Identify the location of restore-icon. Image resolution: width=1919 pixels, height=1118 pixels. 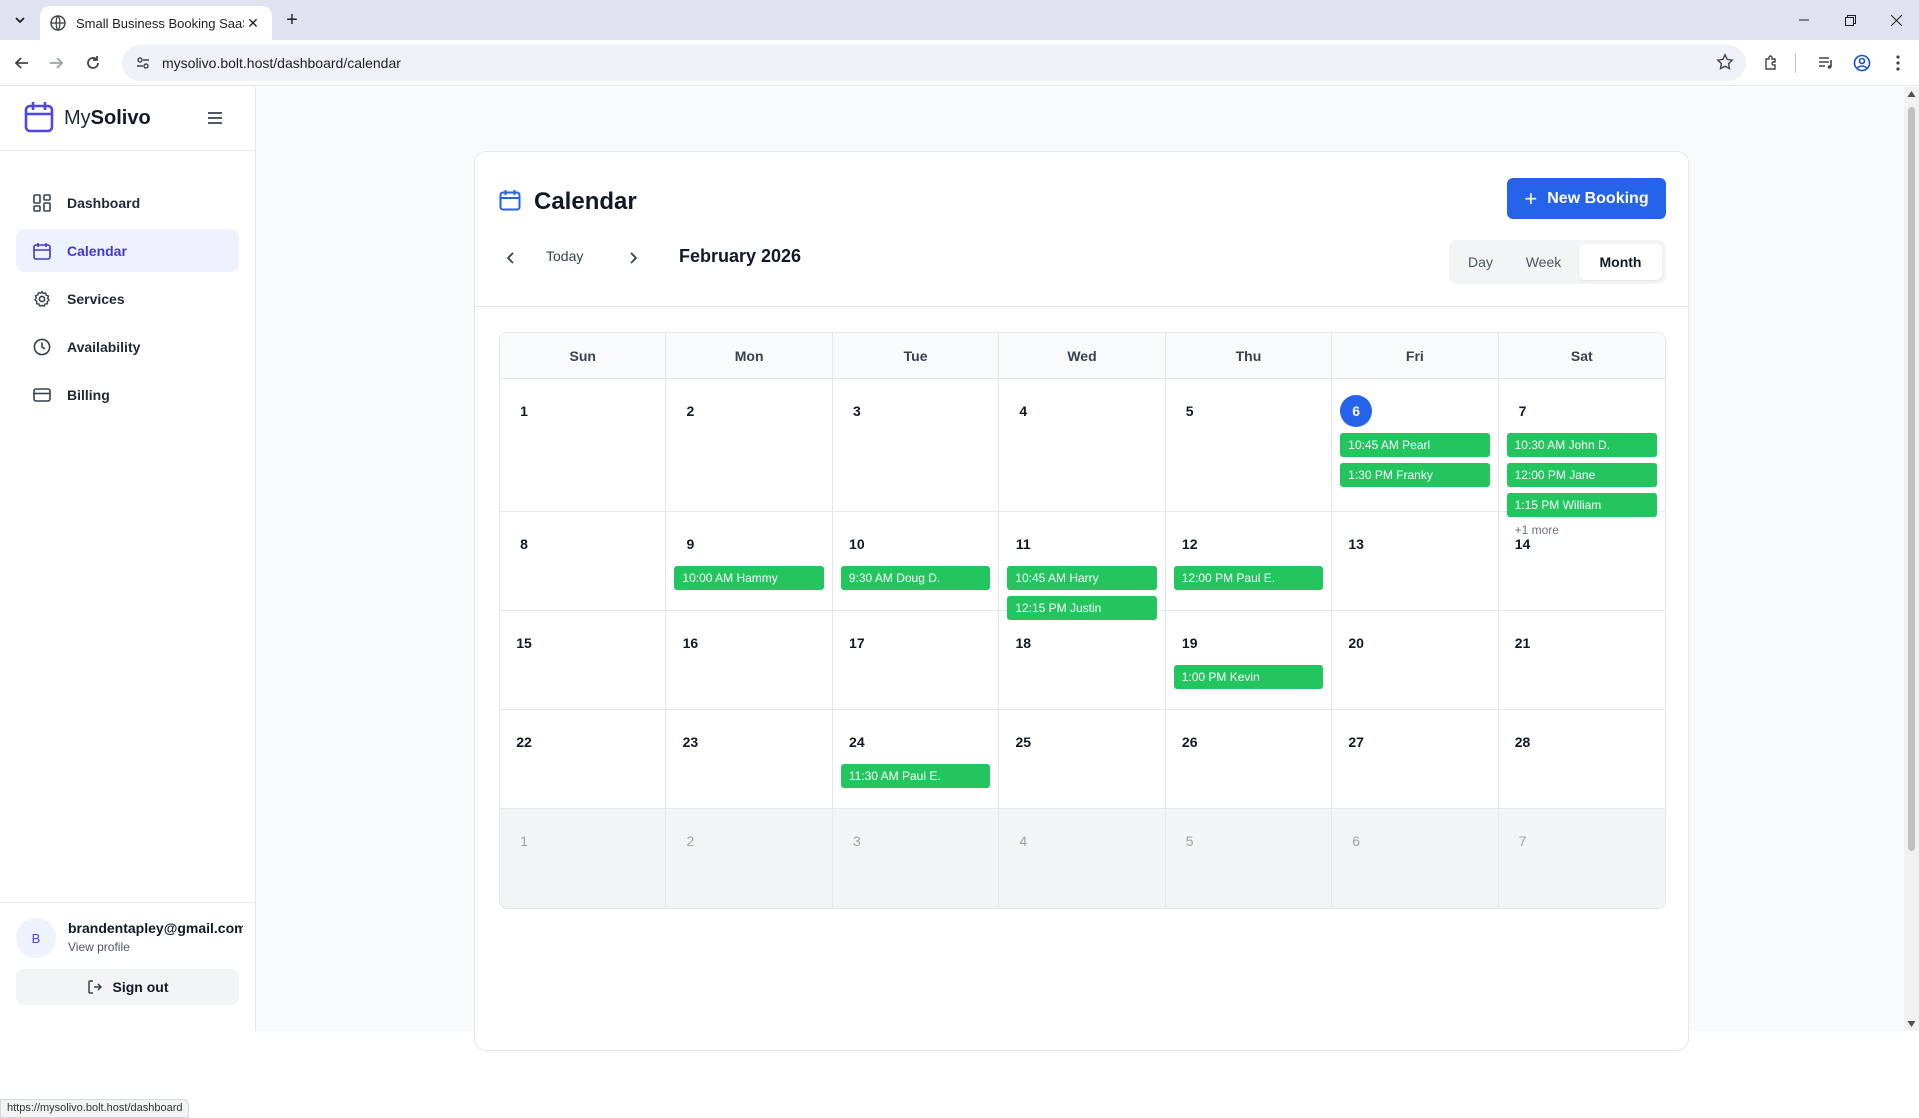
(1850, 20).